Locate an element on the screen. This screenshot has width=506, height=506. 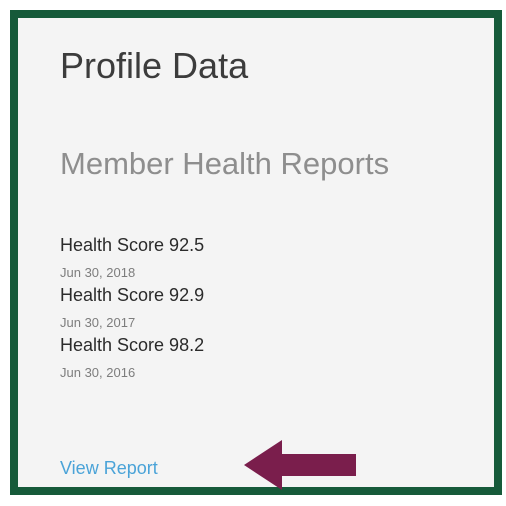
report-date: Jun 30, 2018 is located at coordinates (98, 272).